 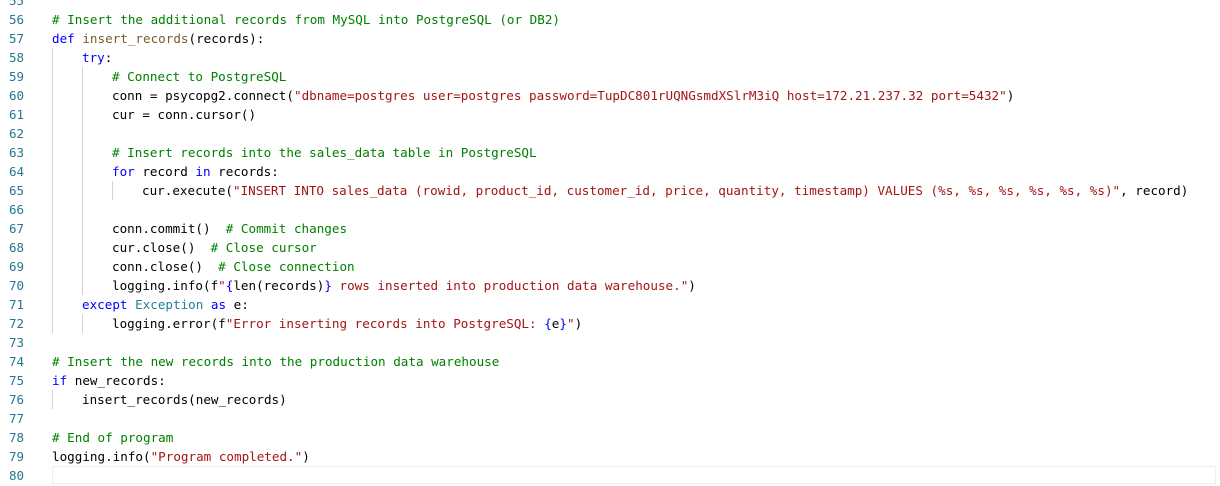 I want to click on line-number: 79, so click(x=16, y=456).